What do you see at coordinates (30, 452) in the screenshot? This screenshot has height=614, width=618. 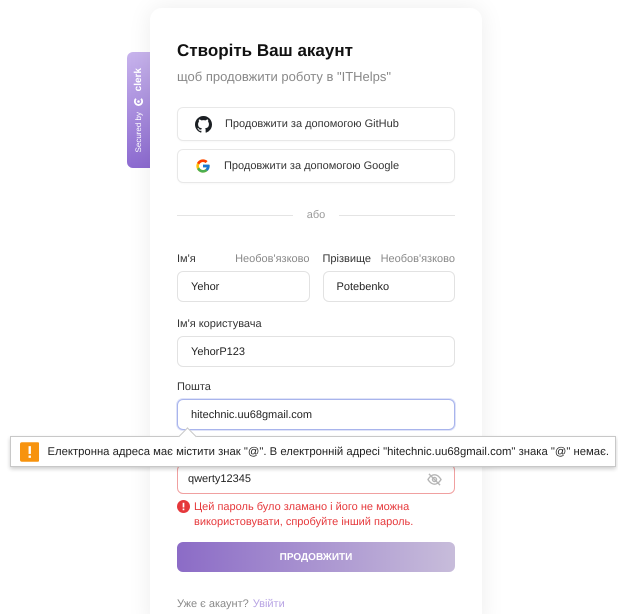 I see `warning-icon` at bounding box center [30, 452].